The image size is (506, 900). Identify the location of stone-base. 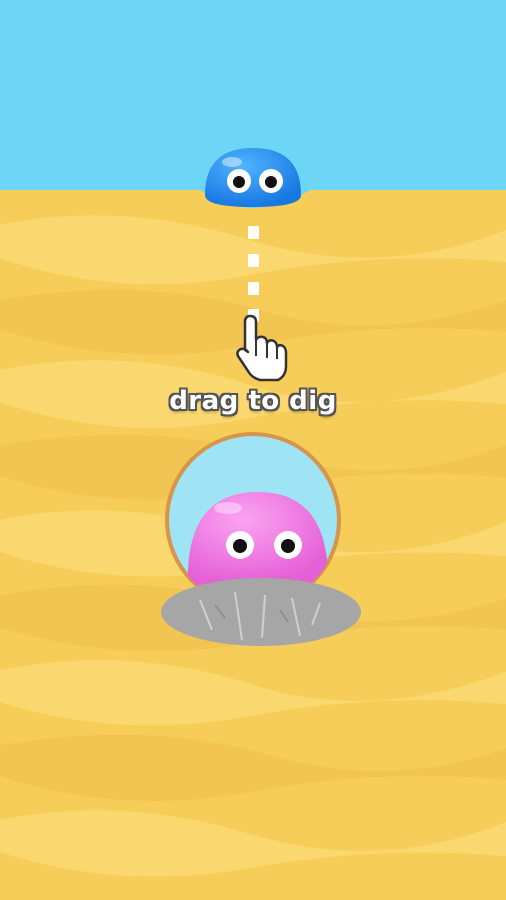
(261, 612).